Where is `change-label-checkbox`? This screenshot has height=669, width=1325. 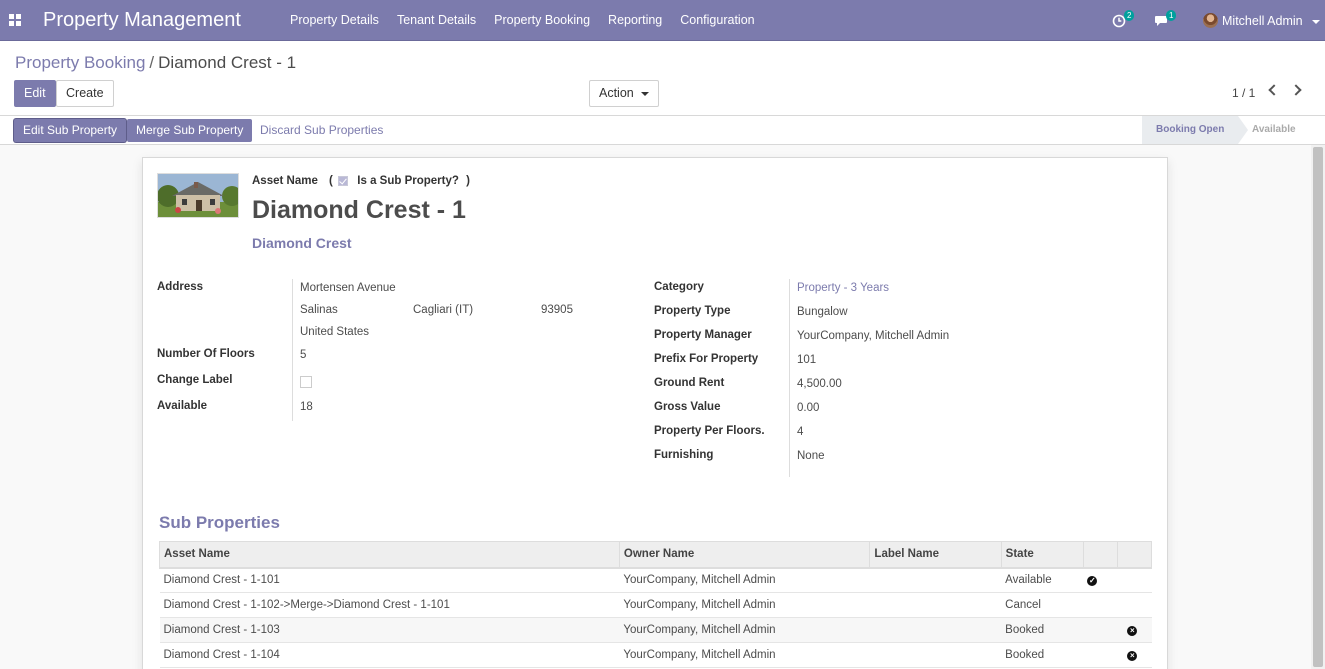
change-label-checkbox is located at coordinates (306, 381).